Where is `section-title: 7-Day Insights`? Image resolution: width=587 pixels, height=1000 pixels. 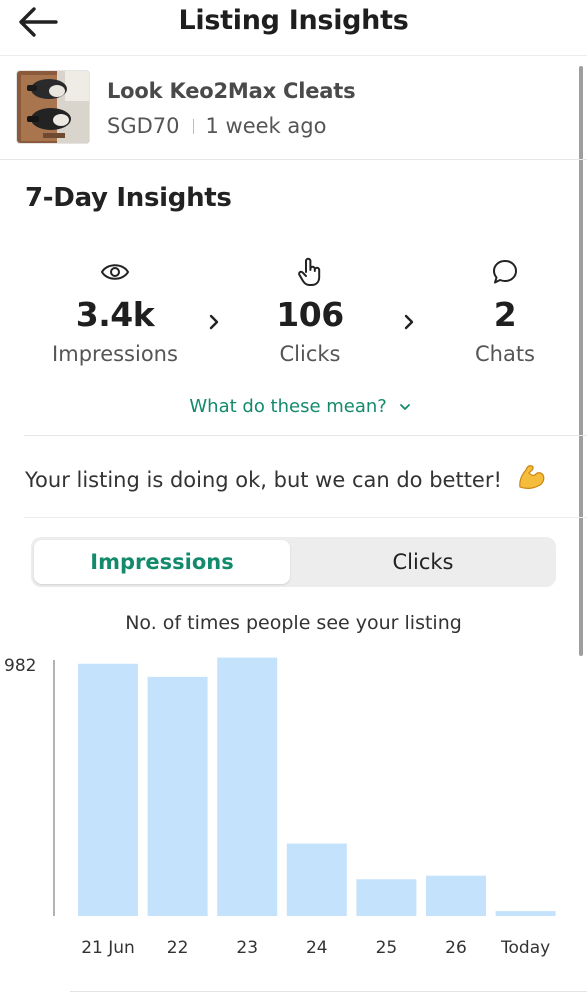 section-title: 7-Day Insights is located at coordinates (128, 198).